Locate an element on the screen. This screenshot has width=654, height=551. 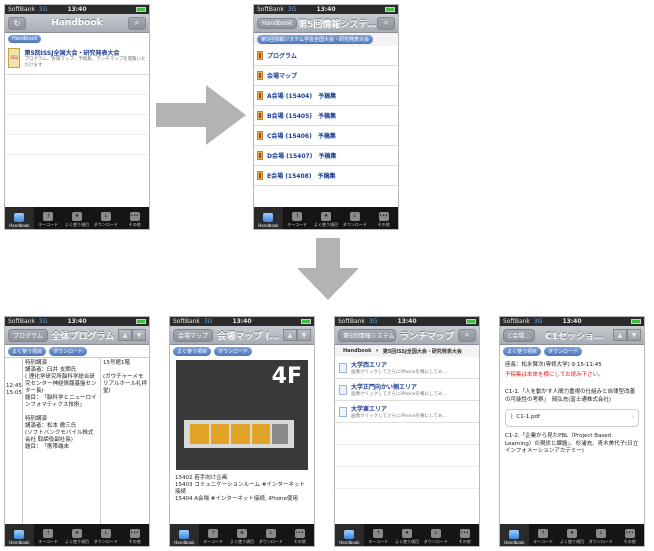
nav-bar: C会場… C1セッショ… ▲ ▼ is located at coordinates (572, 335).